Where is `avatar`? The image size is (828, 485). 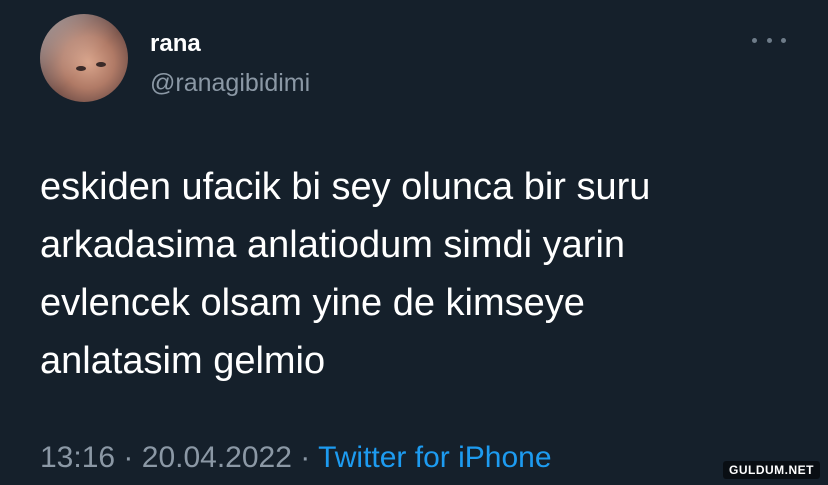
avatar is located at coordinates (84, 58).